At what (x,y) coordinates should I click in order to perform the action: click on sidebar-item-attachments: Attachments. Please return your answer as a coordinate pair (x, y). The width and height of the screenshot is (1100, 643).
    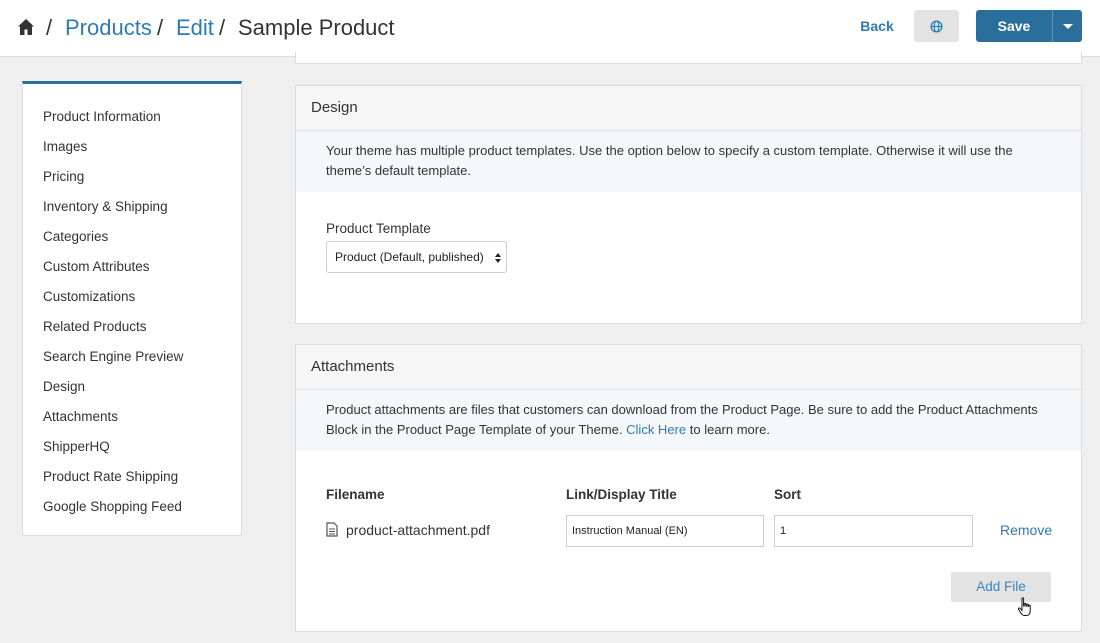
    Looking at the image, I should click on (132, 419).